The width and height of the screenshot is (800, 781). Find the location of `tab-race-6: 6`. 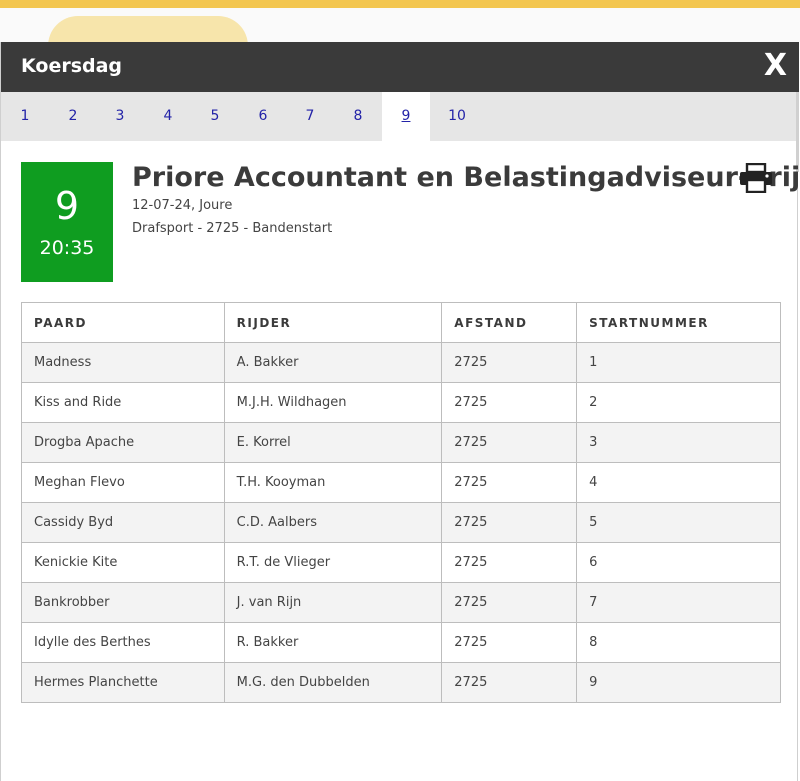

tab-race-6: 6 is located at coordinates (263, 116).